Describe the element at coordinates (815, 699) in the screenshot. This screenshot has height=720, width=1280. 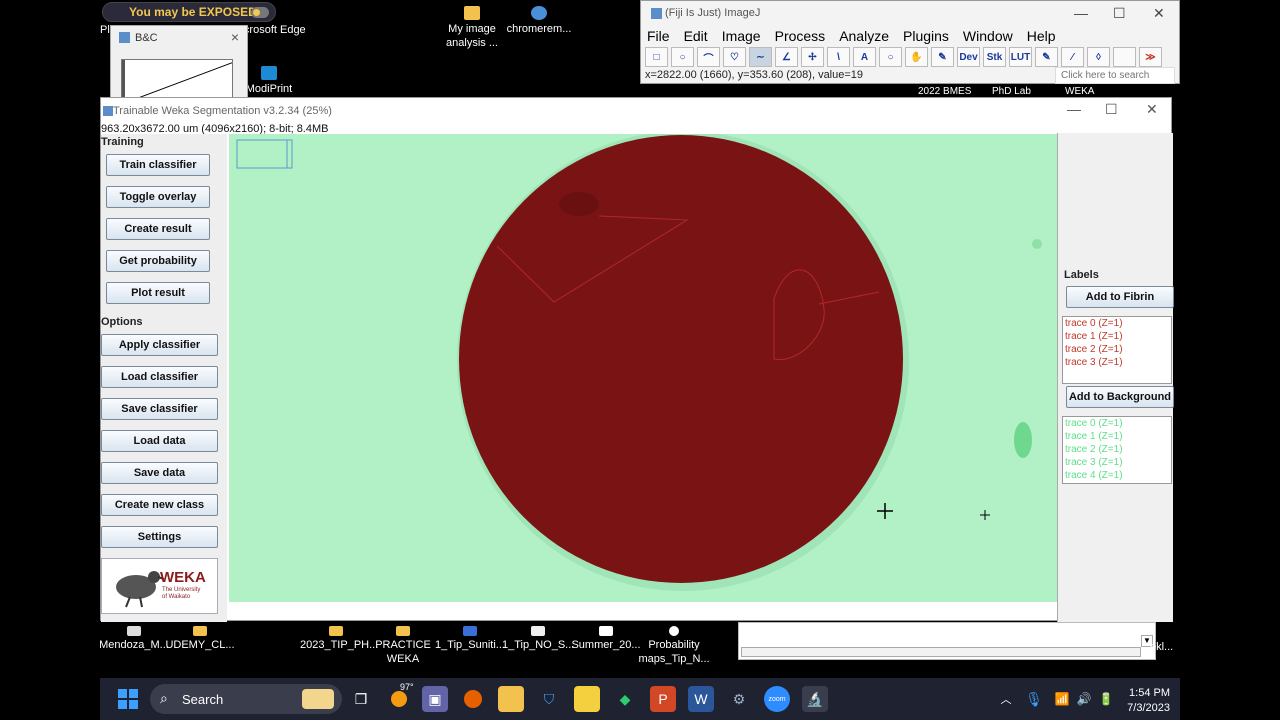
I see `fiji-taskbar-icon: 🔬` at that location.